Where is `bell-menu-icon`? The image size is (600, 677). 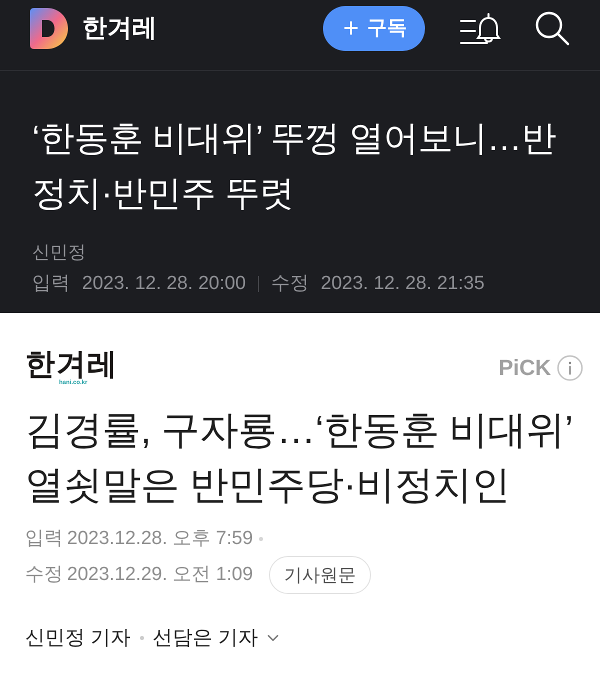 bell-menu-icon is located at coordinates (480, 28).